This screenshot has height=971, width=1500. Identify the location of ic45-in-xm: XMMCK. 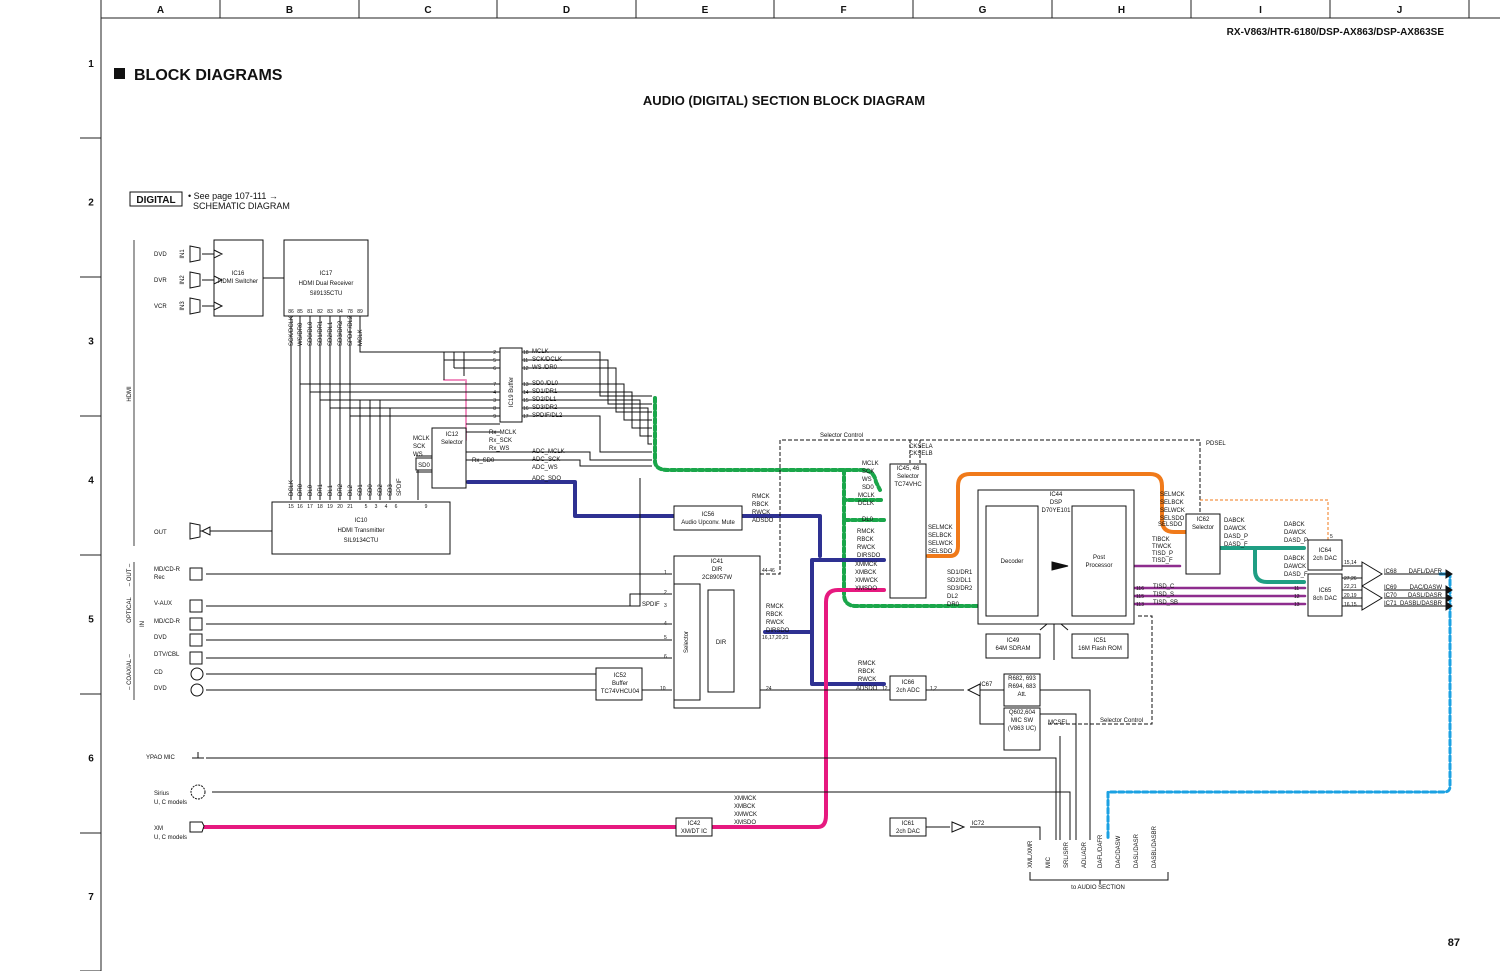
(866, 565).